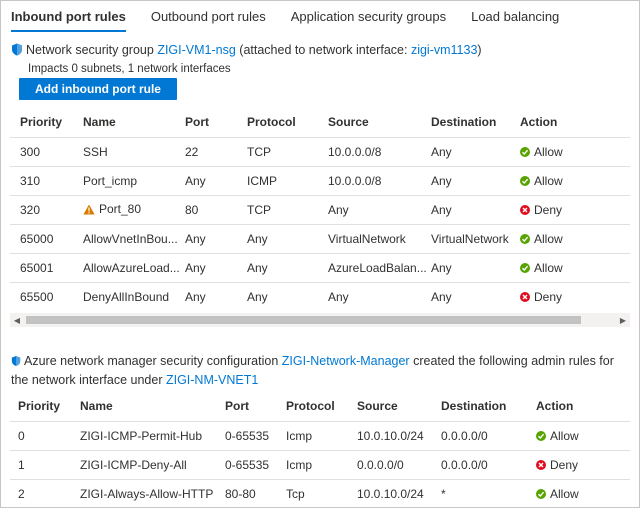 This screenshot has width=640, height=508. What do you see at coordinates (479, 50) in the screenshot?
I see `nsg-suffix: )` at bounding box center [479, 50].